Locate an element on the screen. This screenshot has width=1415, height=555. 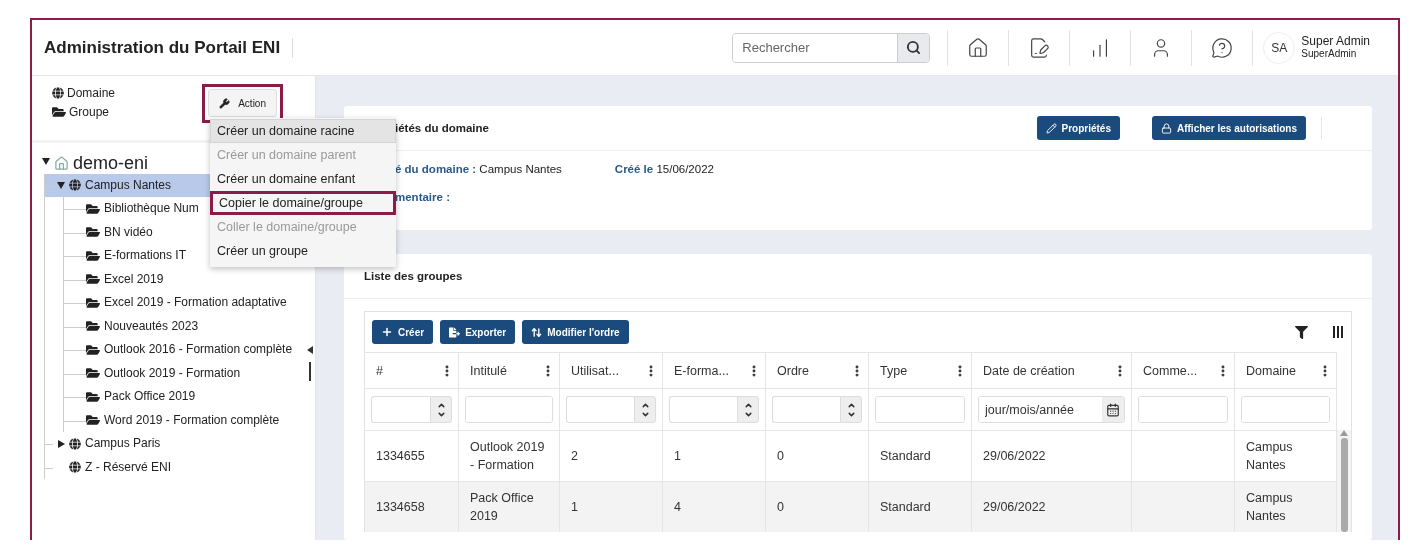
tree-label: Outlook 2019 - Formation is located at coordinates (172, 373).